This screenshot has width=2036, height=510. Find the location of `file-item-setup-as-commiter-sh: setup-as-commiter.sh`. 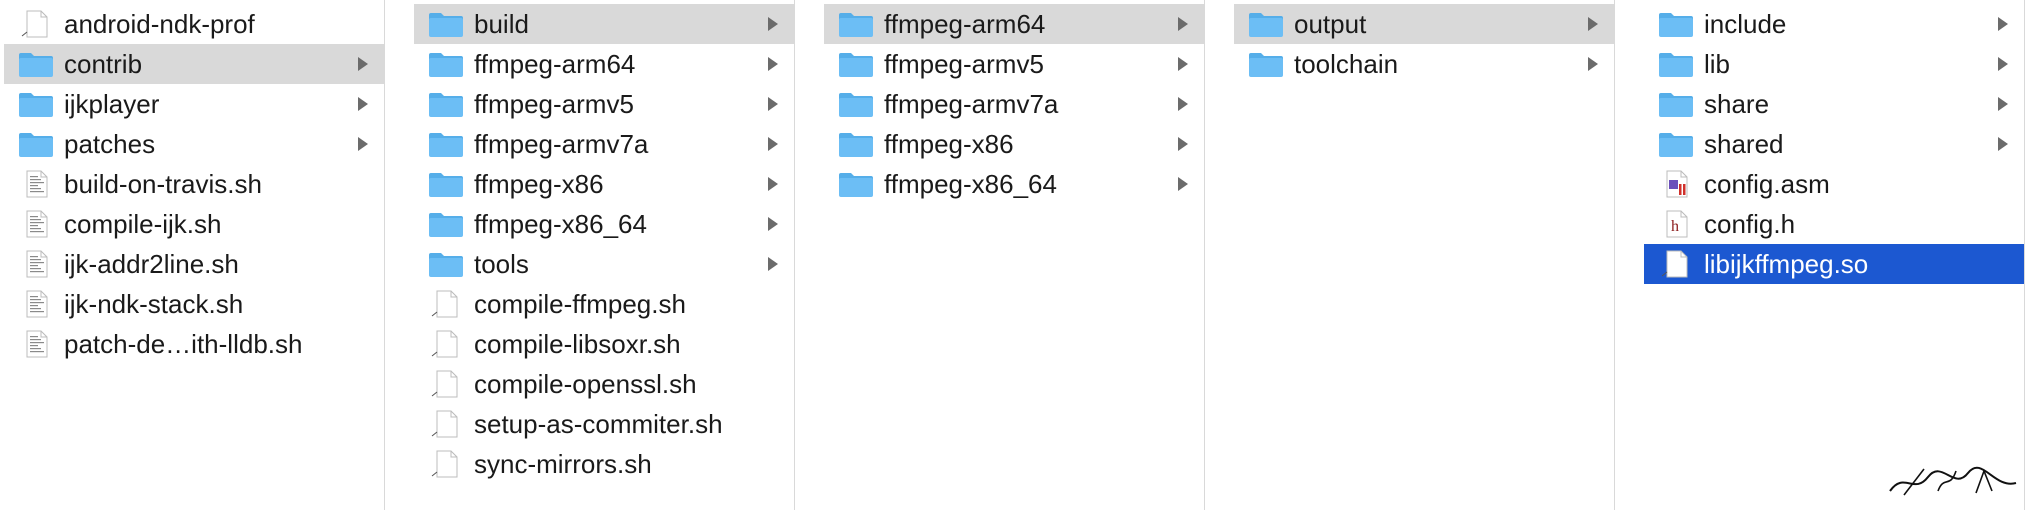

file-item-setup-as-commiter-sh: setup-as-commiter.sh is located at coordinates (604, 424).